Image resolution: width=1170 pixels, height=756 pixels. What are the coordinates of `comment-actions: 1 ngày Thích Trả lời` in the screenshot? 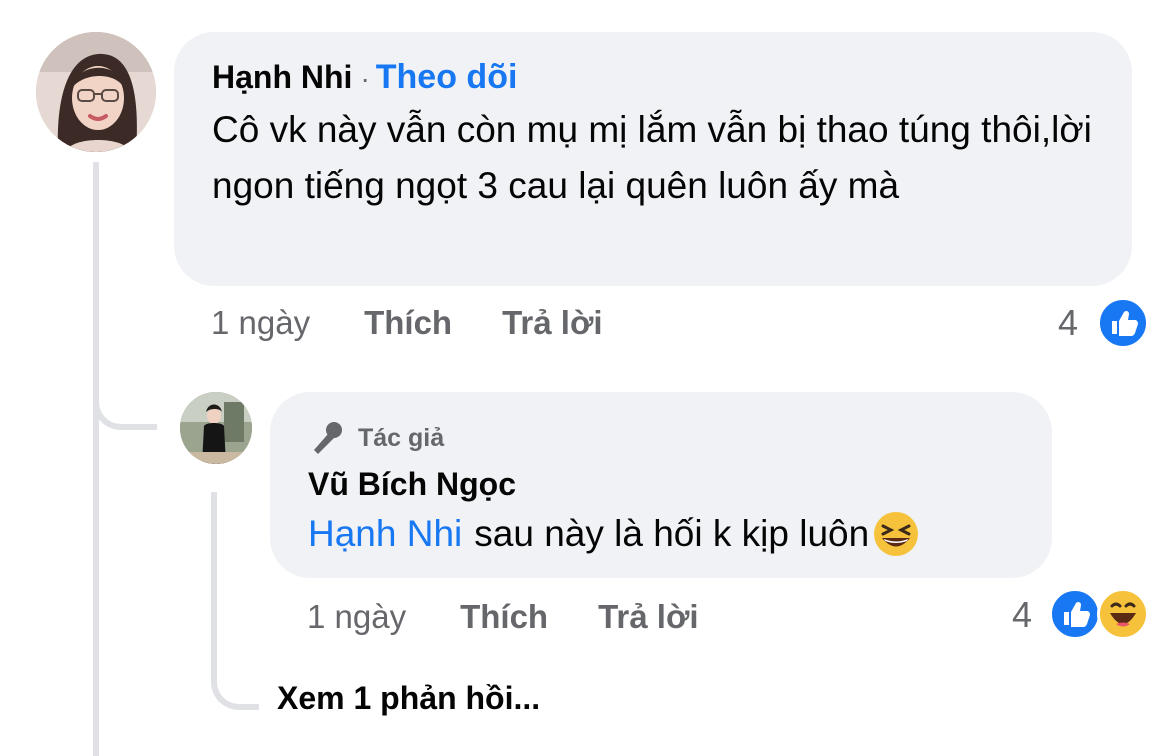 It's located at (407, 323).